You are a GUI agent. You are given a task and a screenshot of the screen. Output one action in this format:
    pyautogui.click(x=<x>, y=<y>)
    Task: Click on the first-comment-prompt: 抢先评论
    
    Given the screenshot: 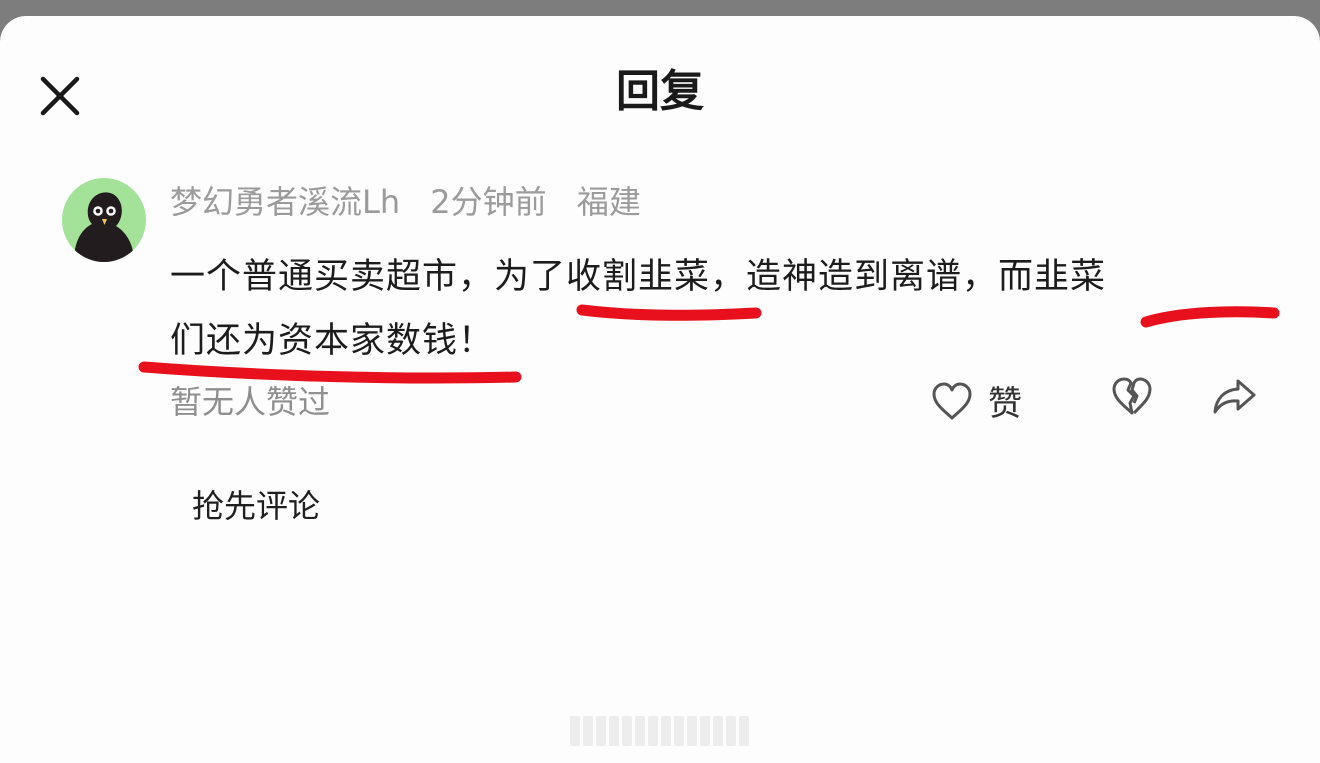 What is the action you would take?
    pyautogui.click(x=256, y=506)
    